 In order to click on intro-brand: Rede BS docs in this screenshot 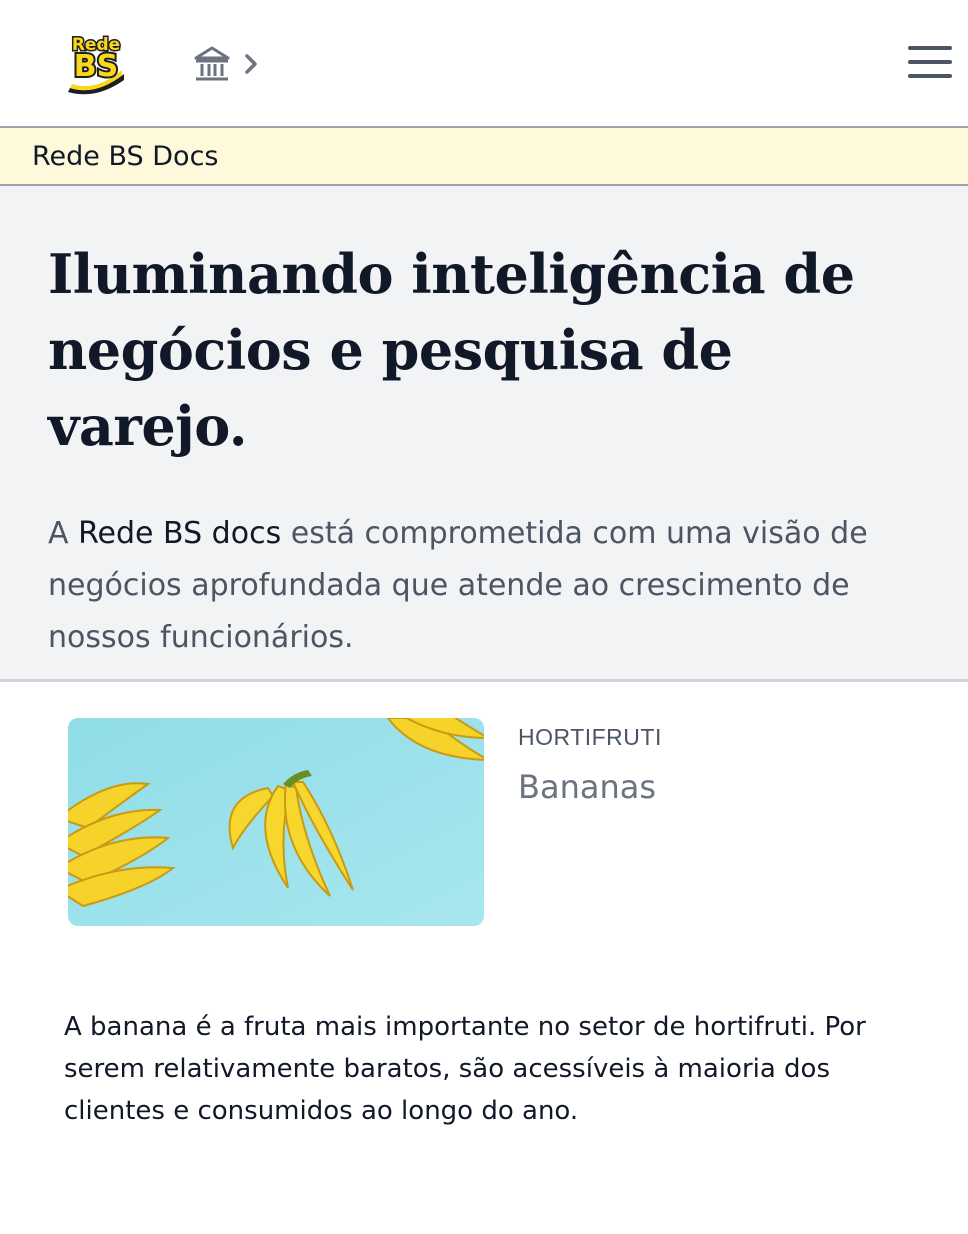, I will do `click(180, 533)`.